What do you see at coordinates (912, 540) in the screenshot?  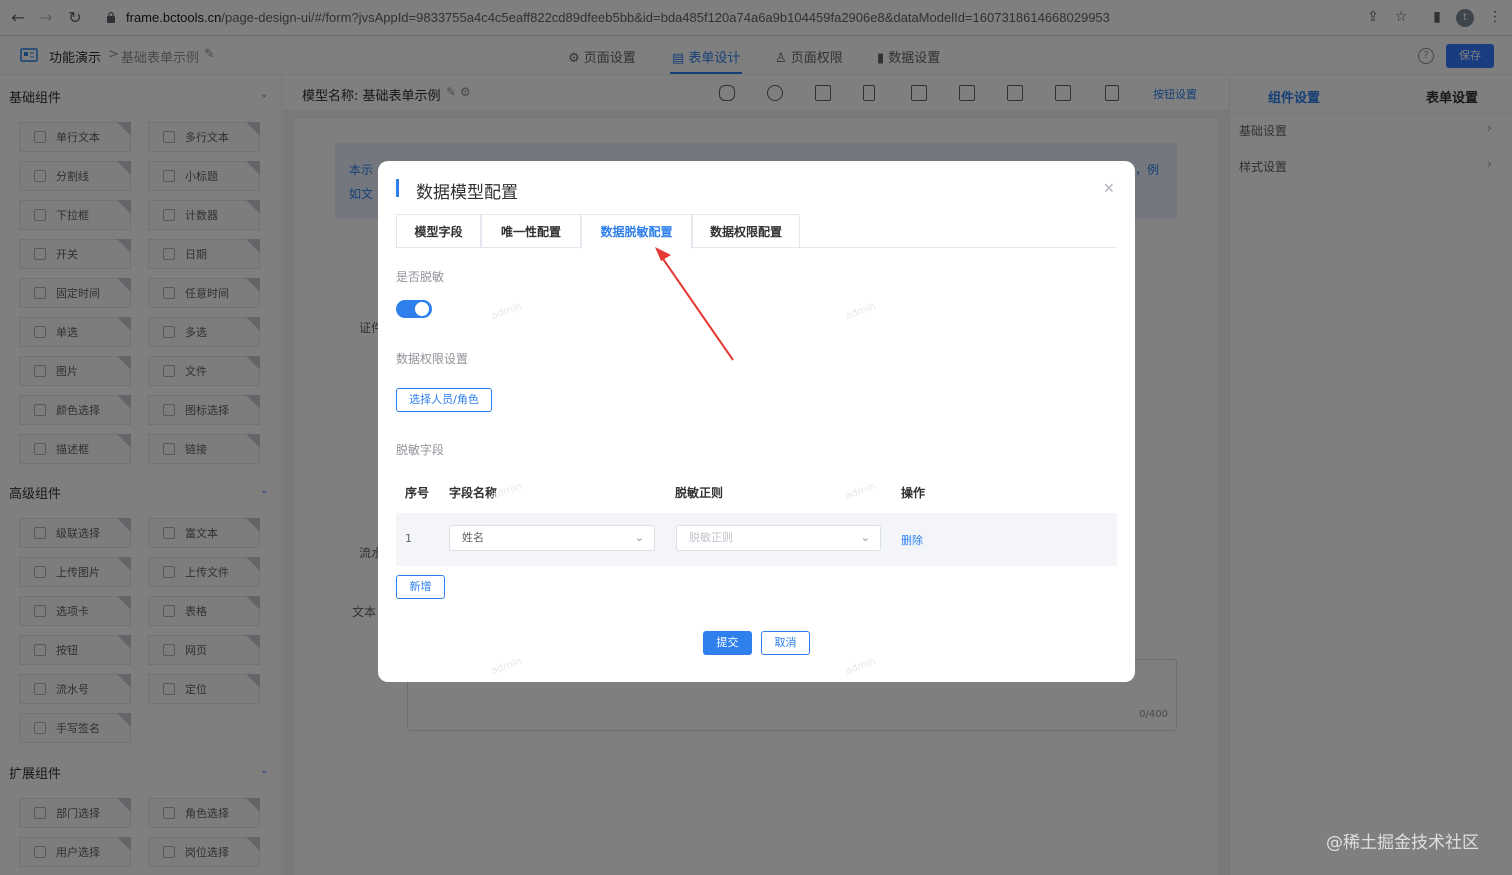 I see `delete-row-link: 删除` at bounding box center [912, 540].